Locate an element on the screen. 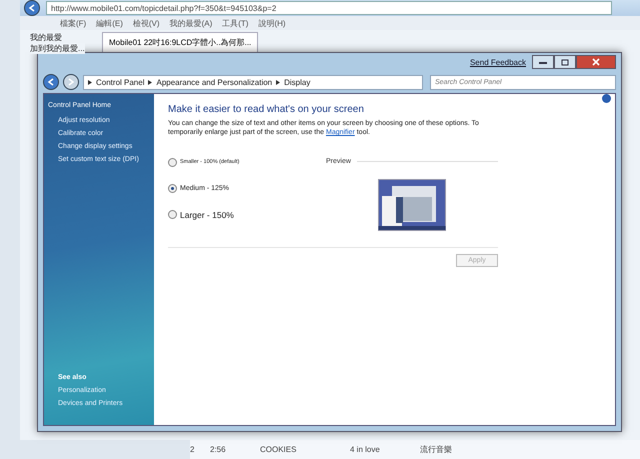 The width and height of the screenshot is (640, 459). maximize-button is located at coordinates (565, 62).